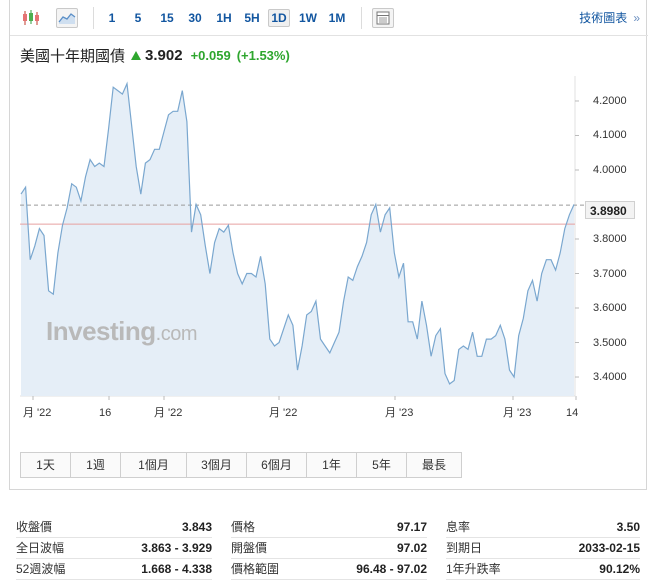  I want to click on last-price: 3.902, so click(164, 55).